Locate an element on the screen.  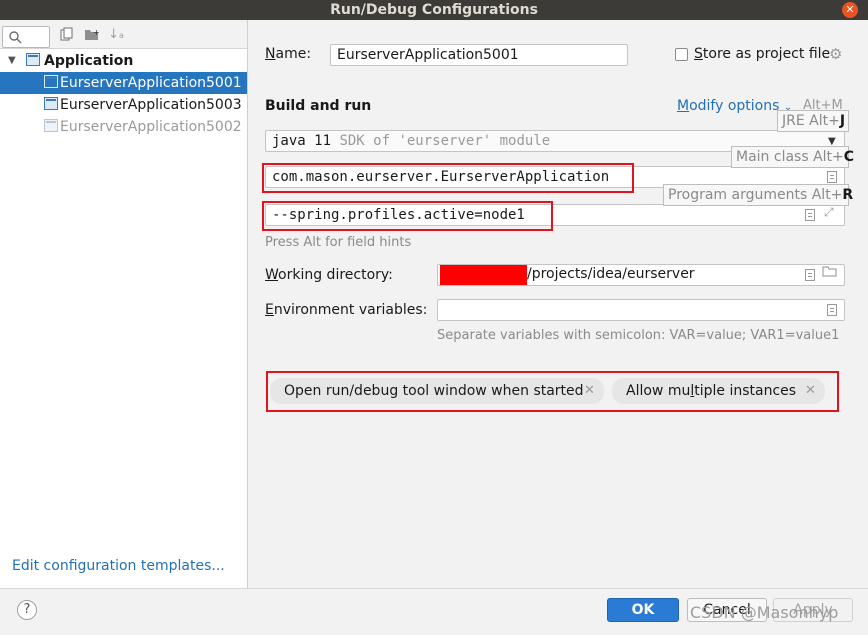
tree-item-eurserverapplication5001: EurserverApplication5001 is located at coordinates (123, 83).